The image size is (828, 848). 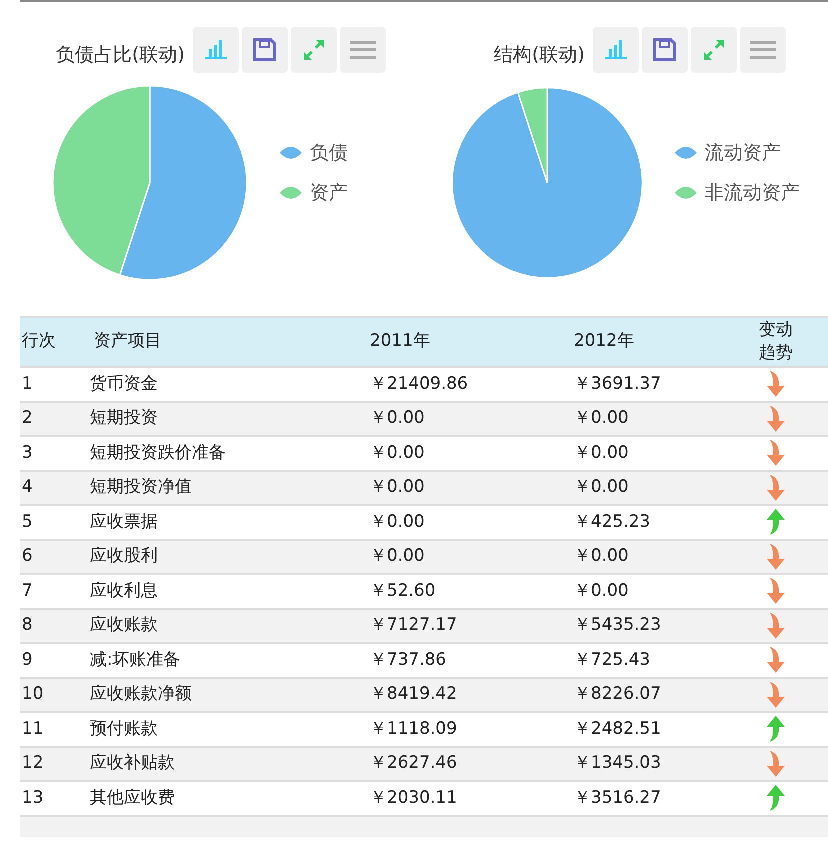 I want to click on table-cell-text: 7, so click(x=27, y=591).